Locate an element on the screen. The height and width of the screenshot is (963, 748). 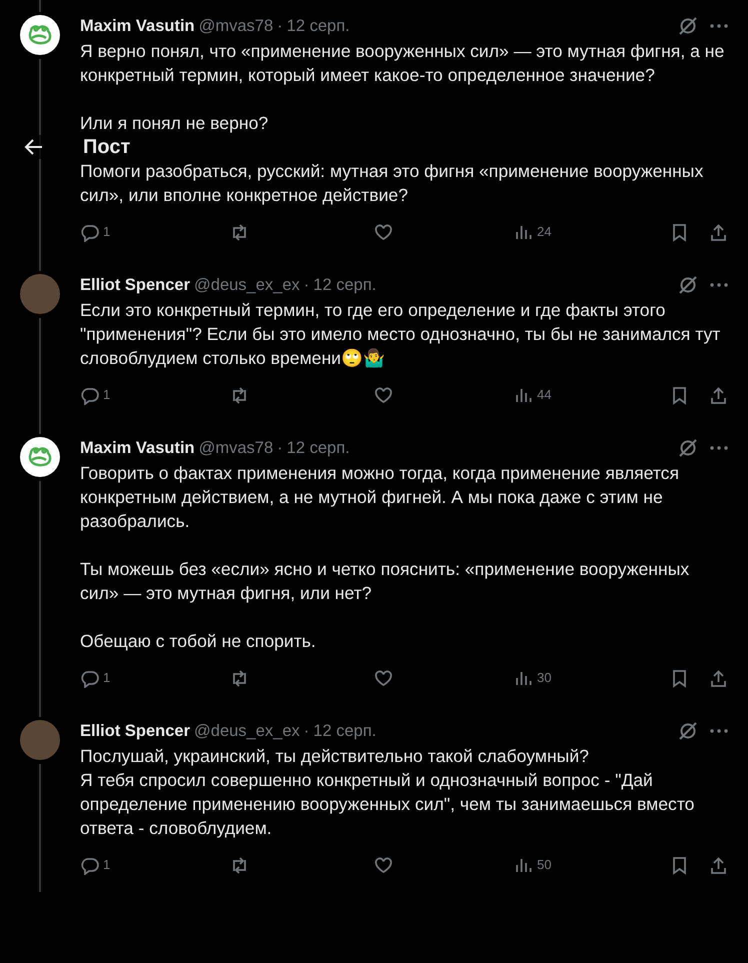
views-button: 24 is located at coordinates (533, 232).